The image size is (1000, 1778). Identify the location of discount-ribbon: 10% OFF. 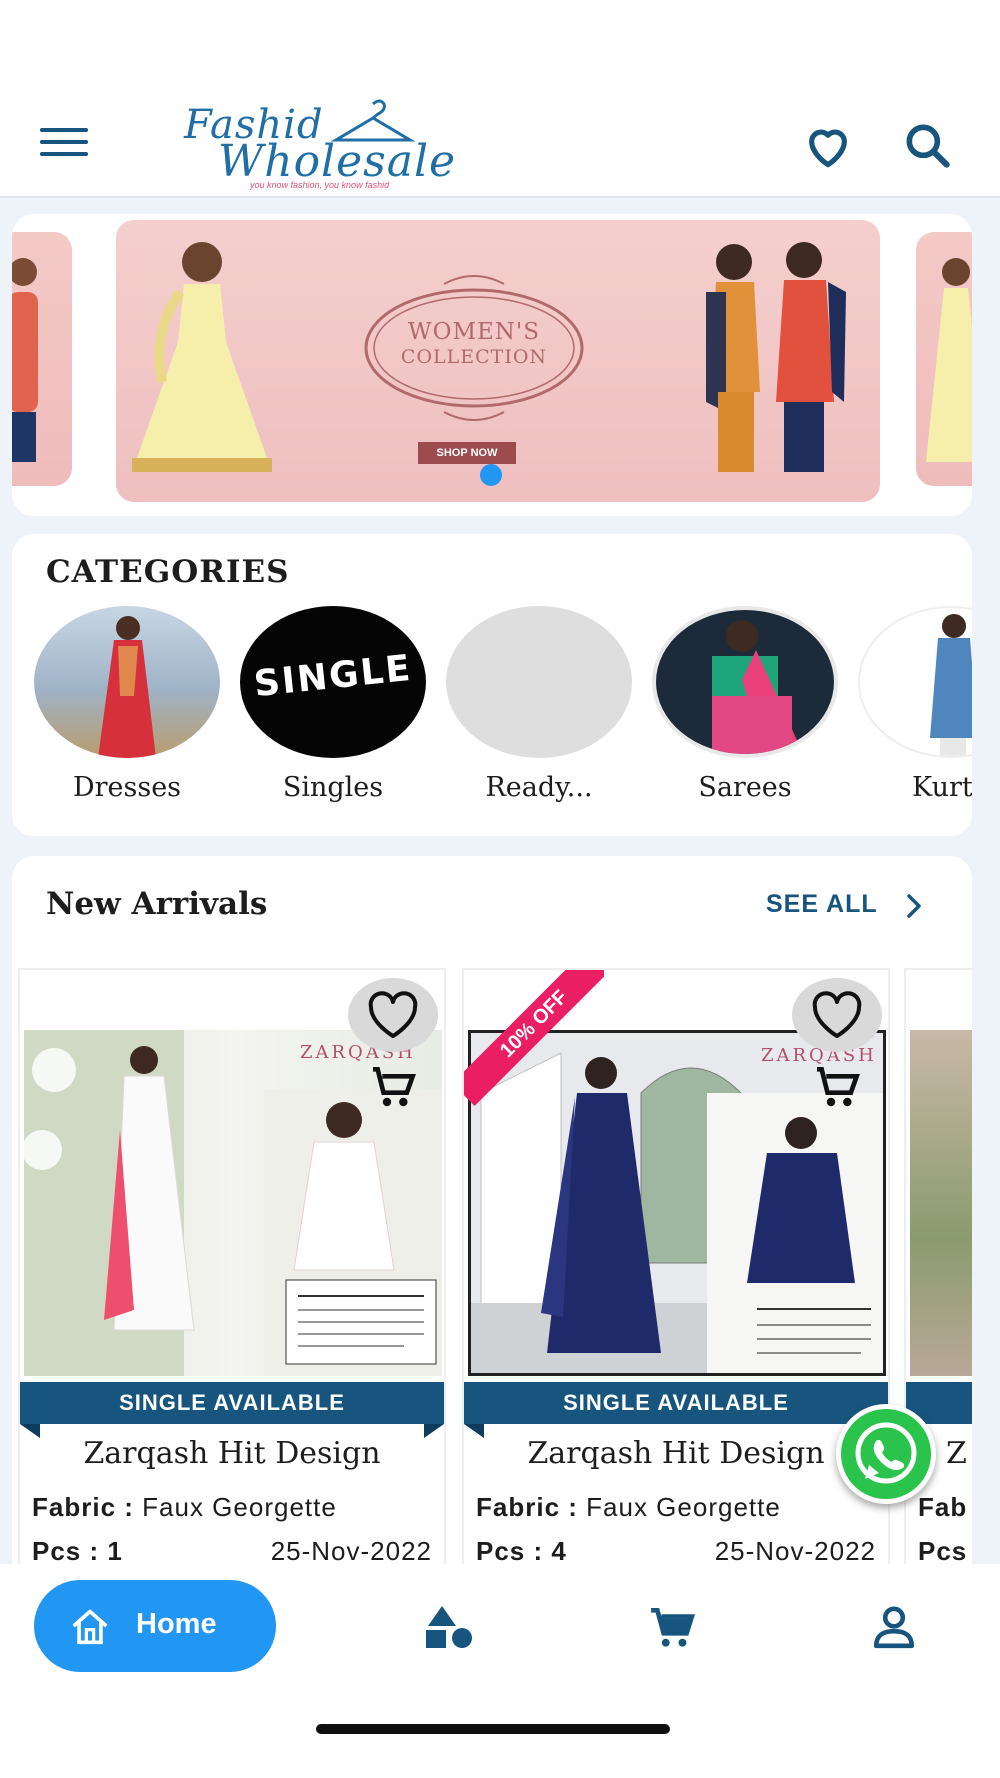
(534, 1040).